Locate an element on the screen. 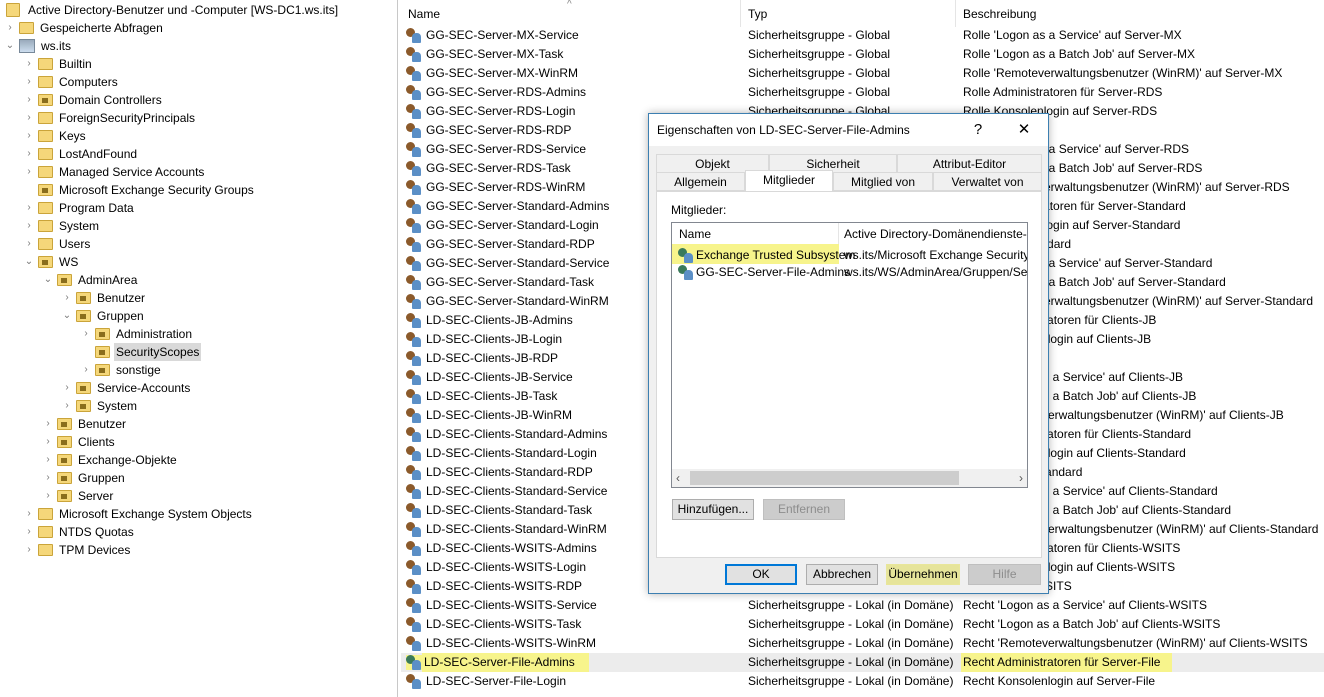 The width and height of the screenshot is (1324, 697). tab-allgemein: Allgemein is located at coordinates (700, 181).